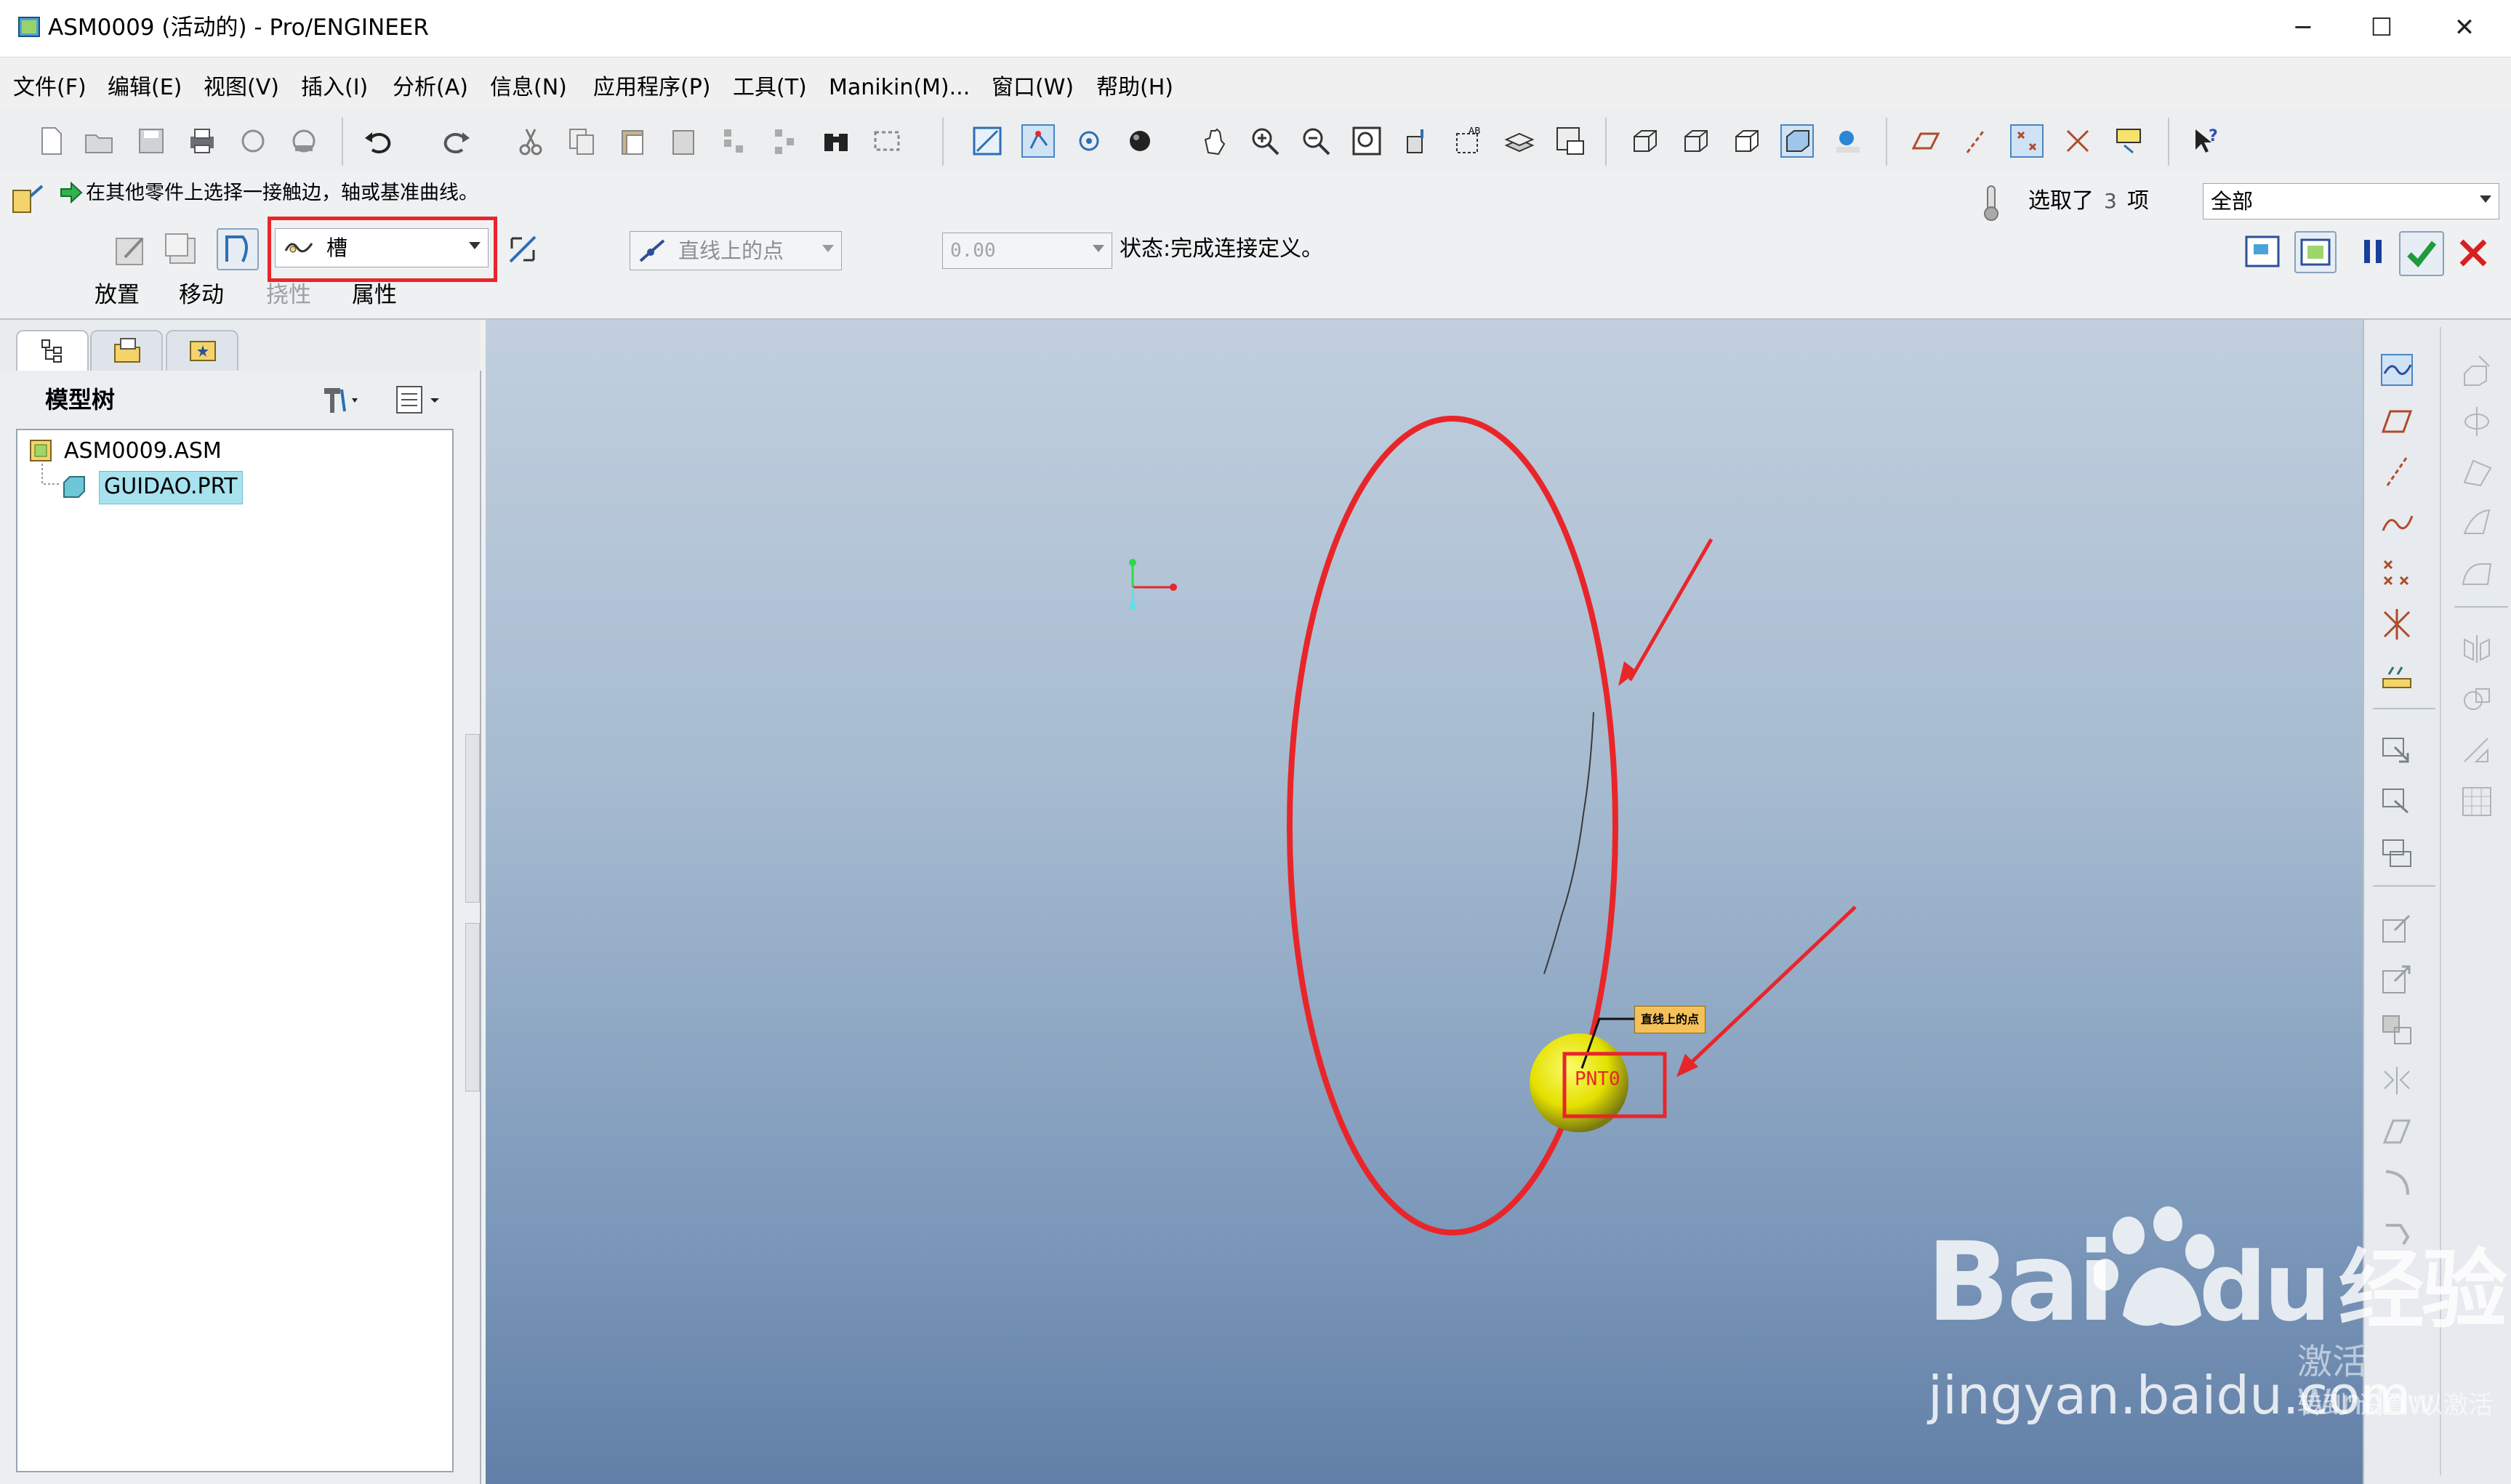 This screenshot has height=1484, width=2511. What do you see at coordinates (2382, 28) in the screenshot?
I see `maximize-button: ☐` at bounding box center [2382, 28].